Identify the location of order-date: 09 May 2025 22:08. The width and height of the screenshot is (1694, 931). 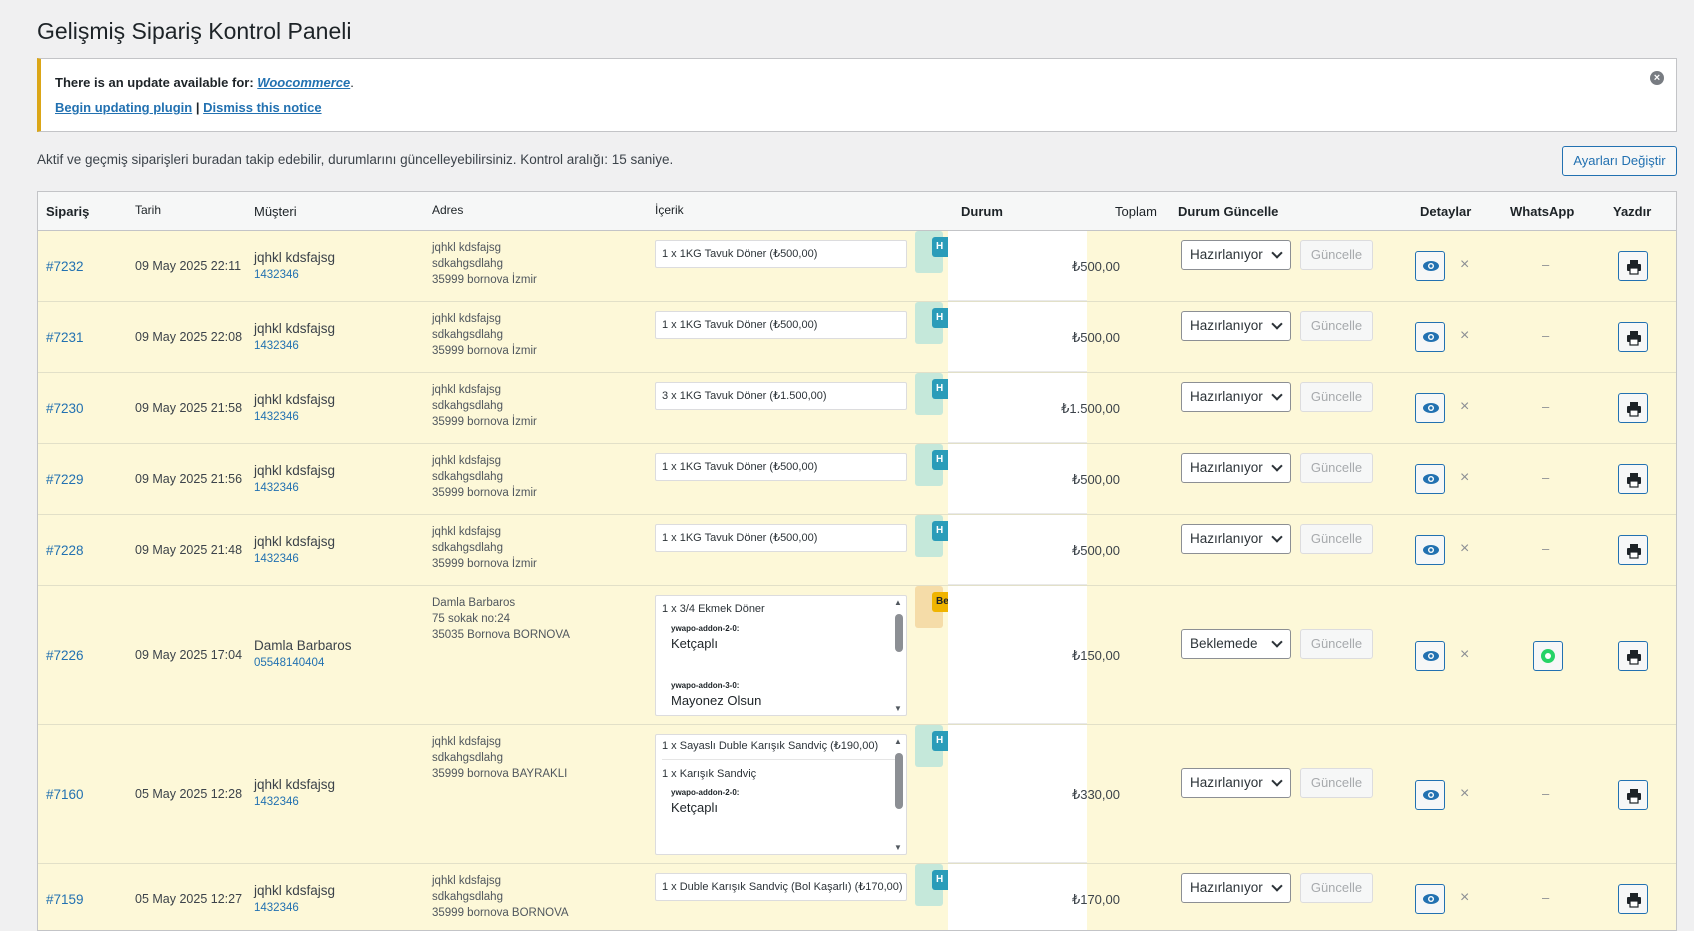
(189, 337).